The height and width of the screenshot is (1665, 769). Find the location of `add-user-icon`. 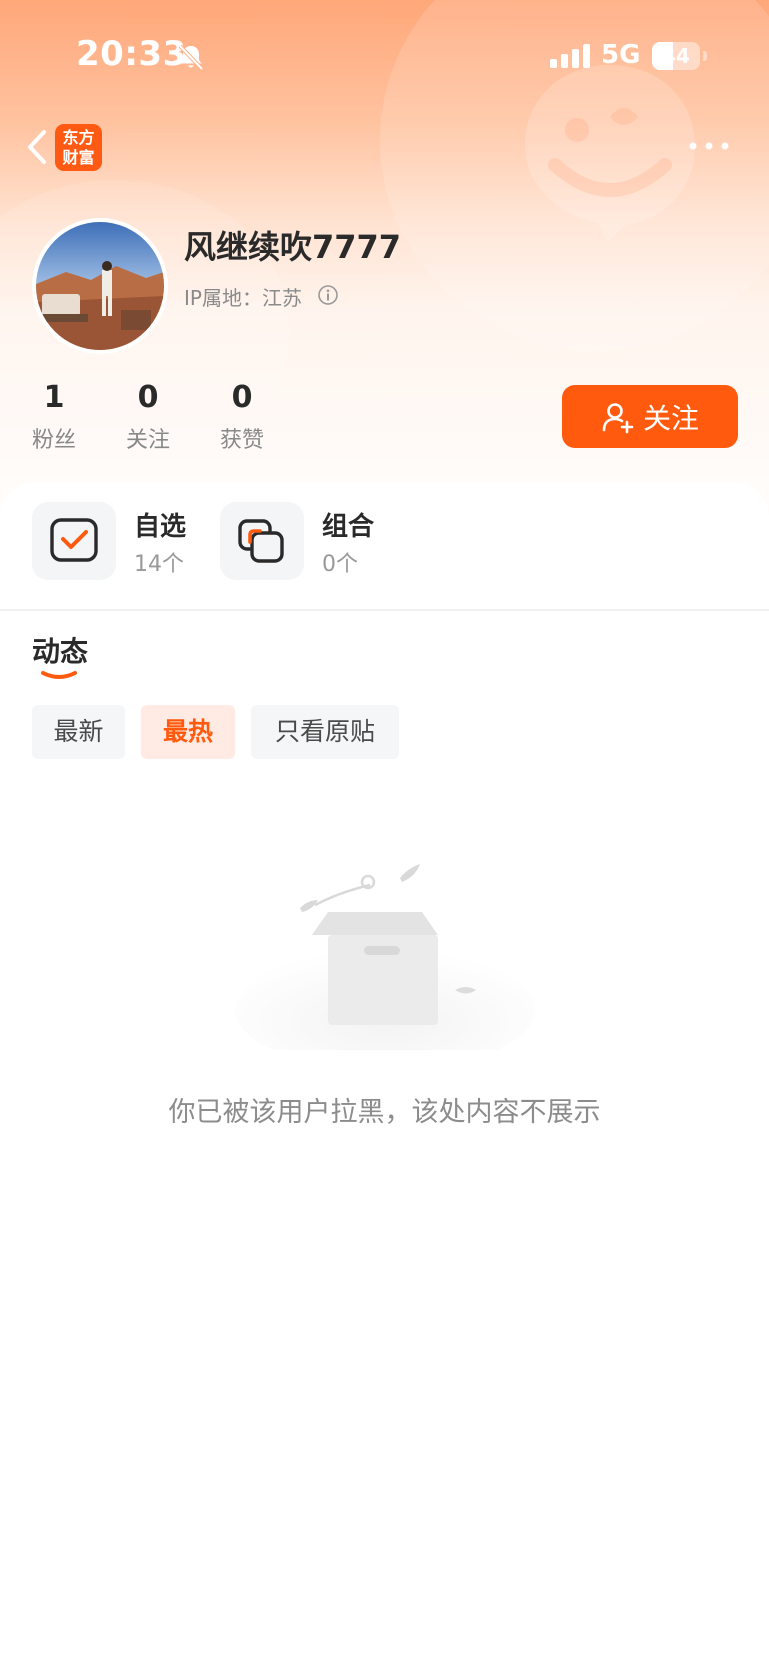

add-user-icon is located at coordinates (618, 417).